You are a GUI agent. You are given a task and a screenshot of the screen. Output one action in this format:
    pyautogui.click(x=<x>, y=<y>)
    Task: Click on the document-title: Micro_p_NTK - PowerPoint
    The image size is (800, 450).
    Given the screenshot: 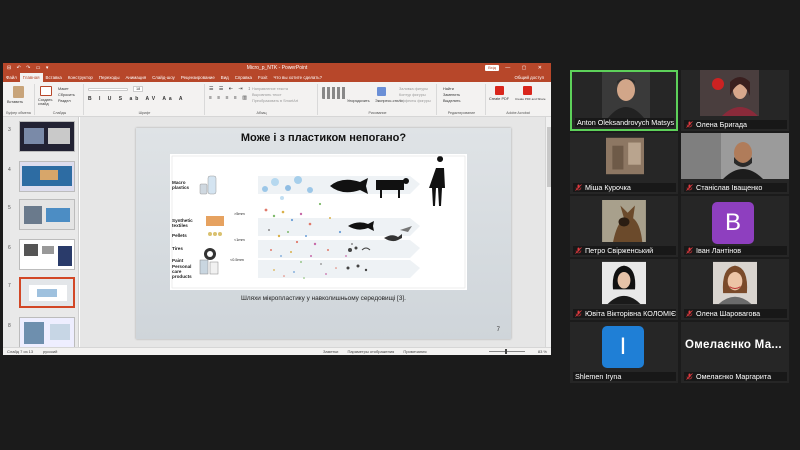 What is the action you would take?
    pyautogui.click(x=277, y=68)
    